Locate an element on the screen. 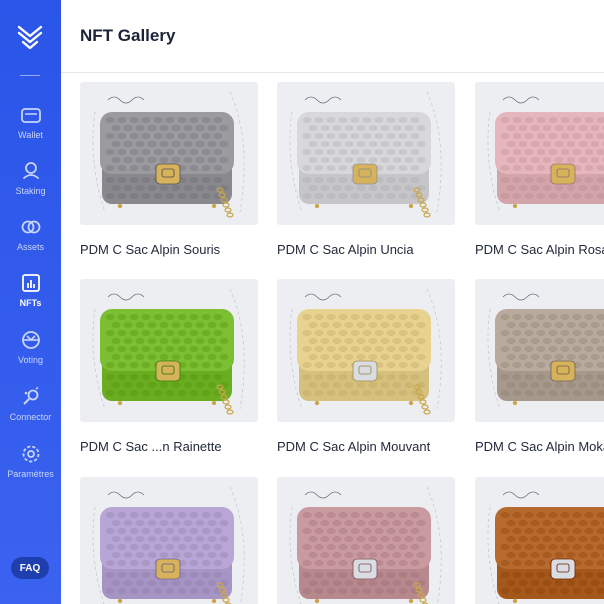 This screenshot has width=604, height=604. settings-icon is located at coordinates (30, 454).